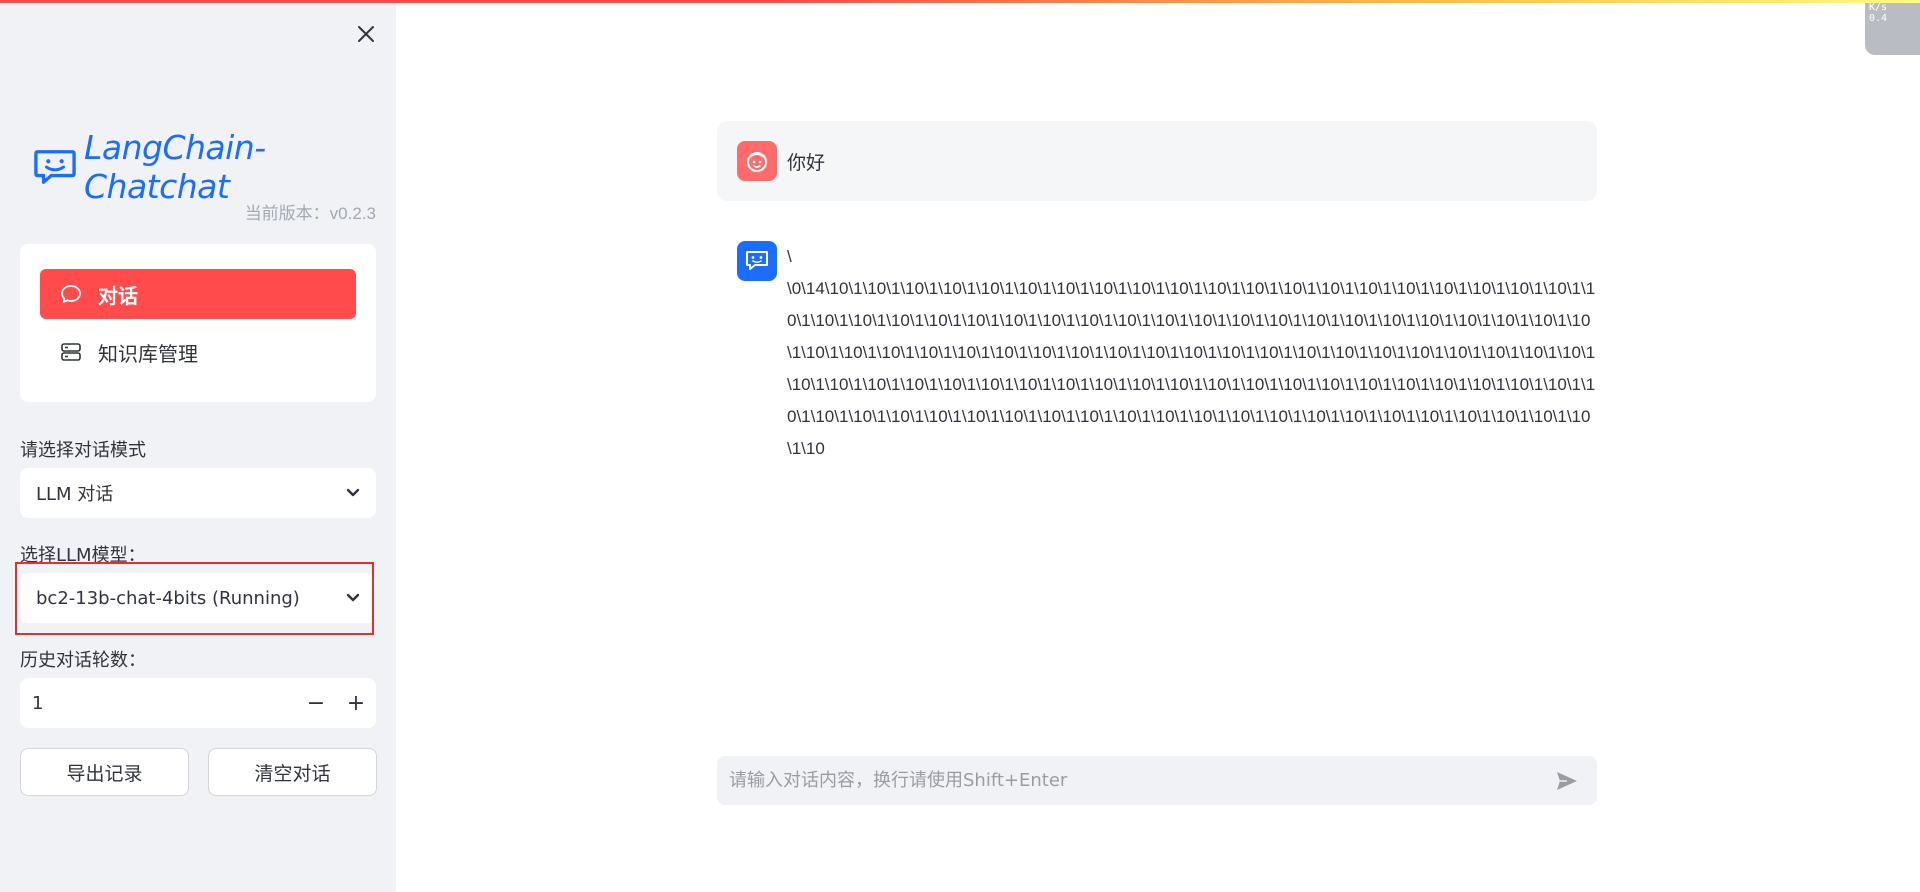 This screenshot has height=892, width=1920. I want to click on user-face-icon, so click(757, 162).